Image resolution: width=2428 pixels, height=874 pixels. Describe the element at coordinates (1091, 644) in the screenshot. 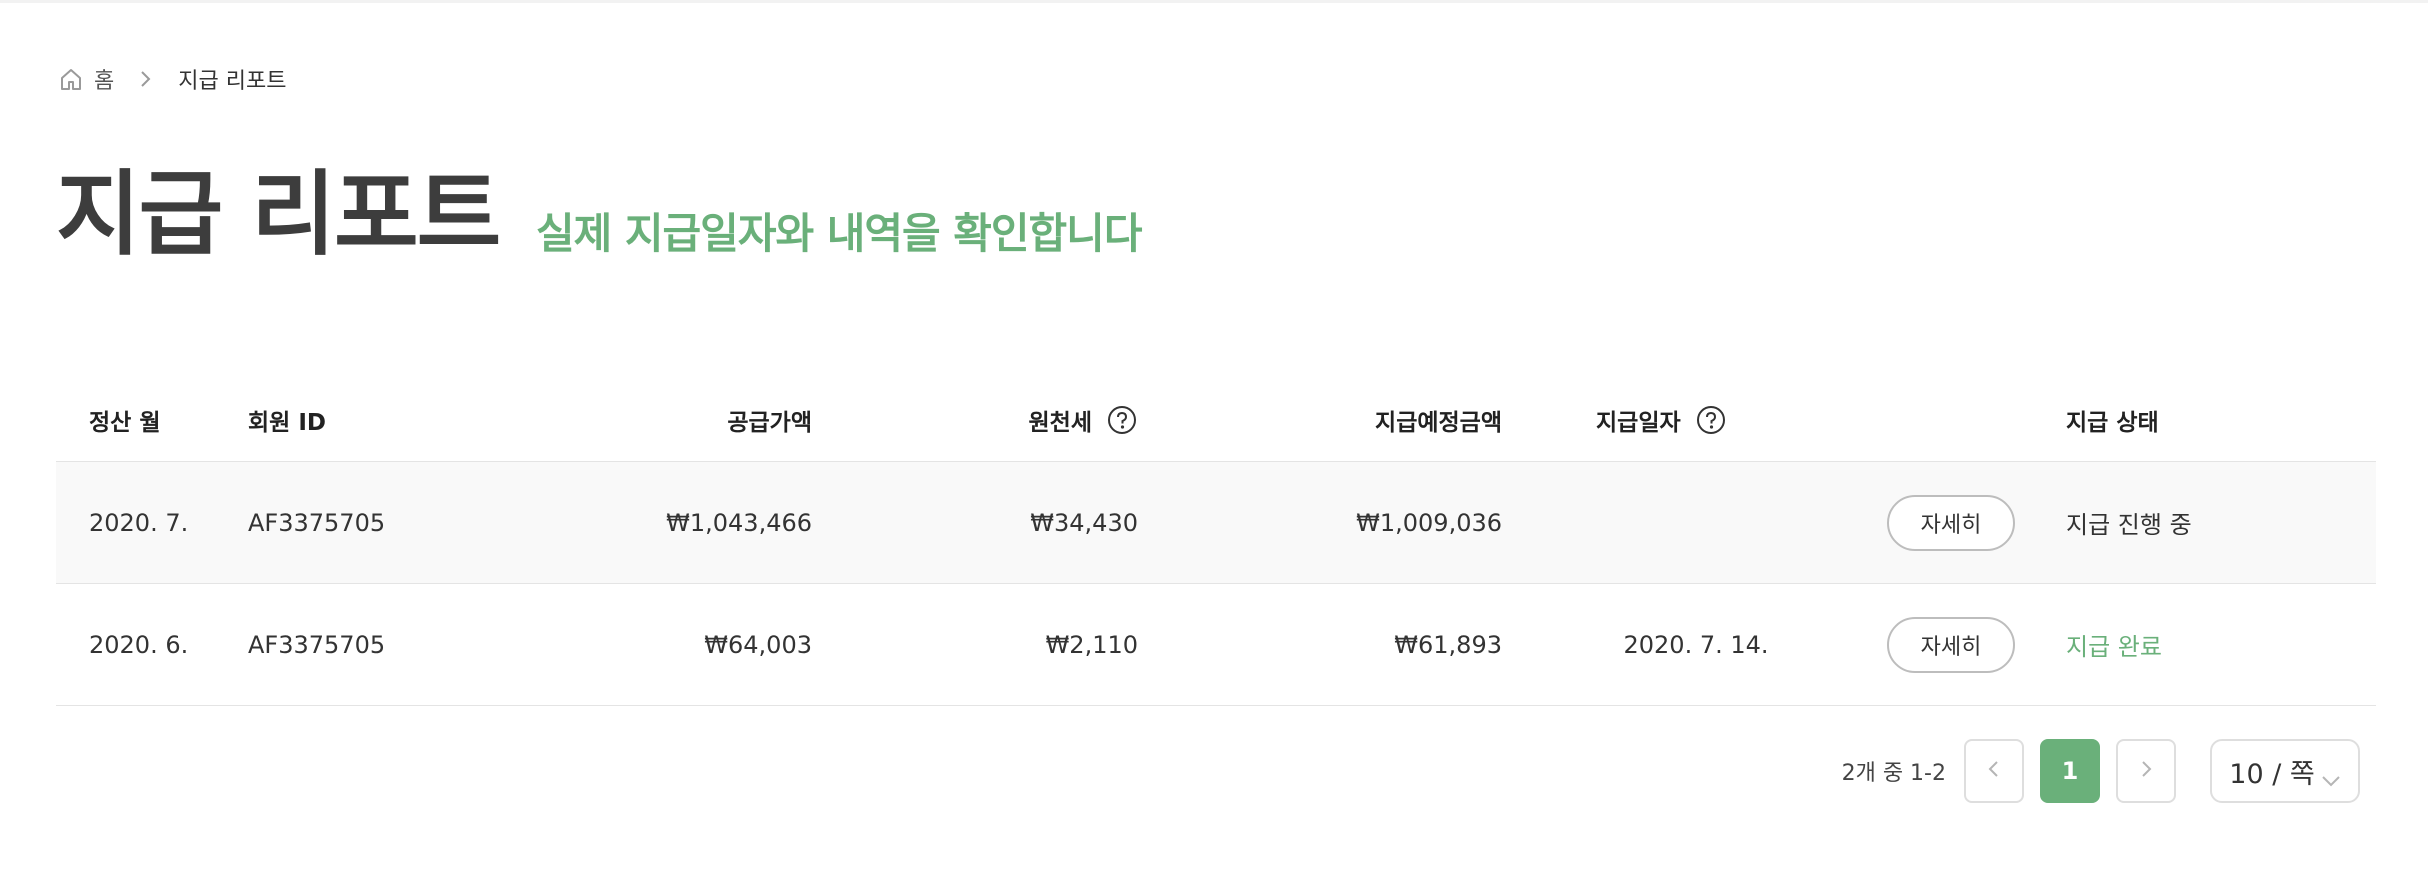

I see `cell-withholding-tax: ₩2,110` at that location.